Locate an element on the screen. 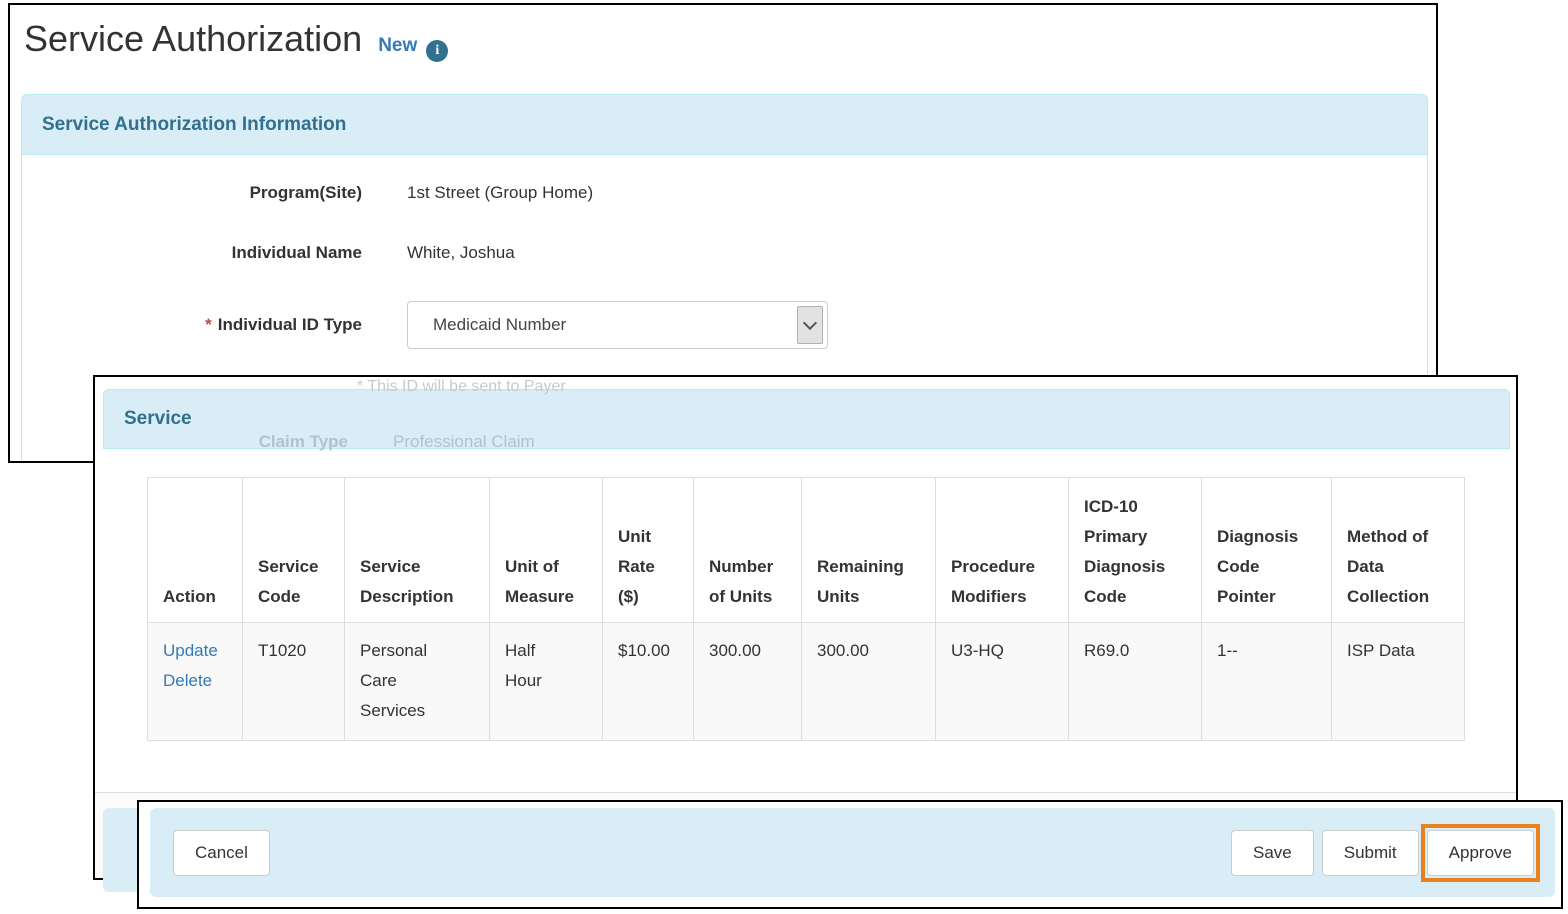 The width and height of the screenshot is (1568, 914). submit-button: Submit is located at coordinates (1370, 852).